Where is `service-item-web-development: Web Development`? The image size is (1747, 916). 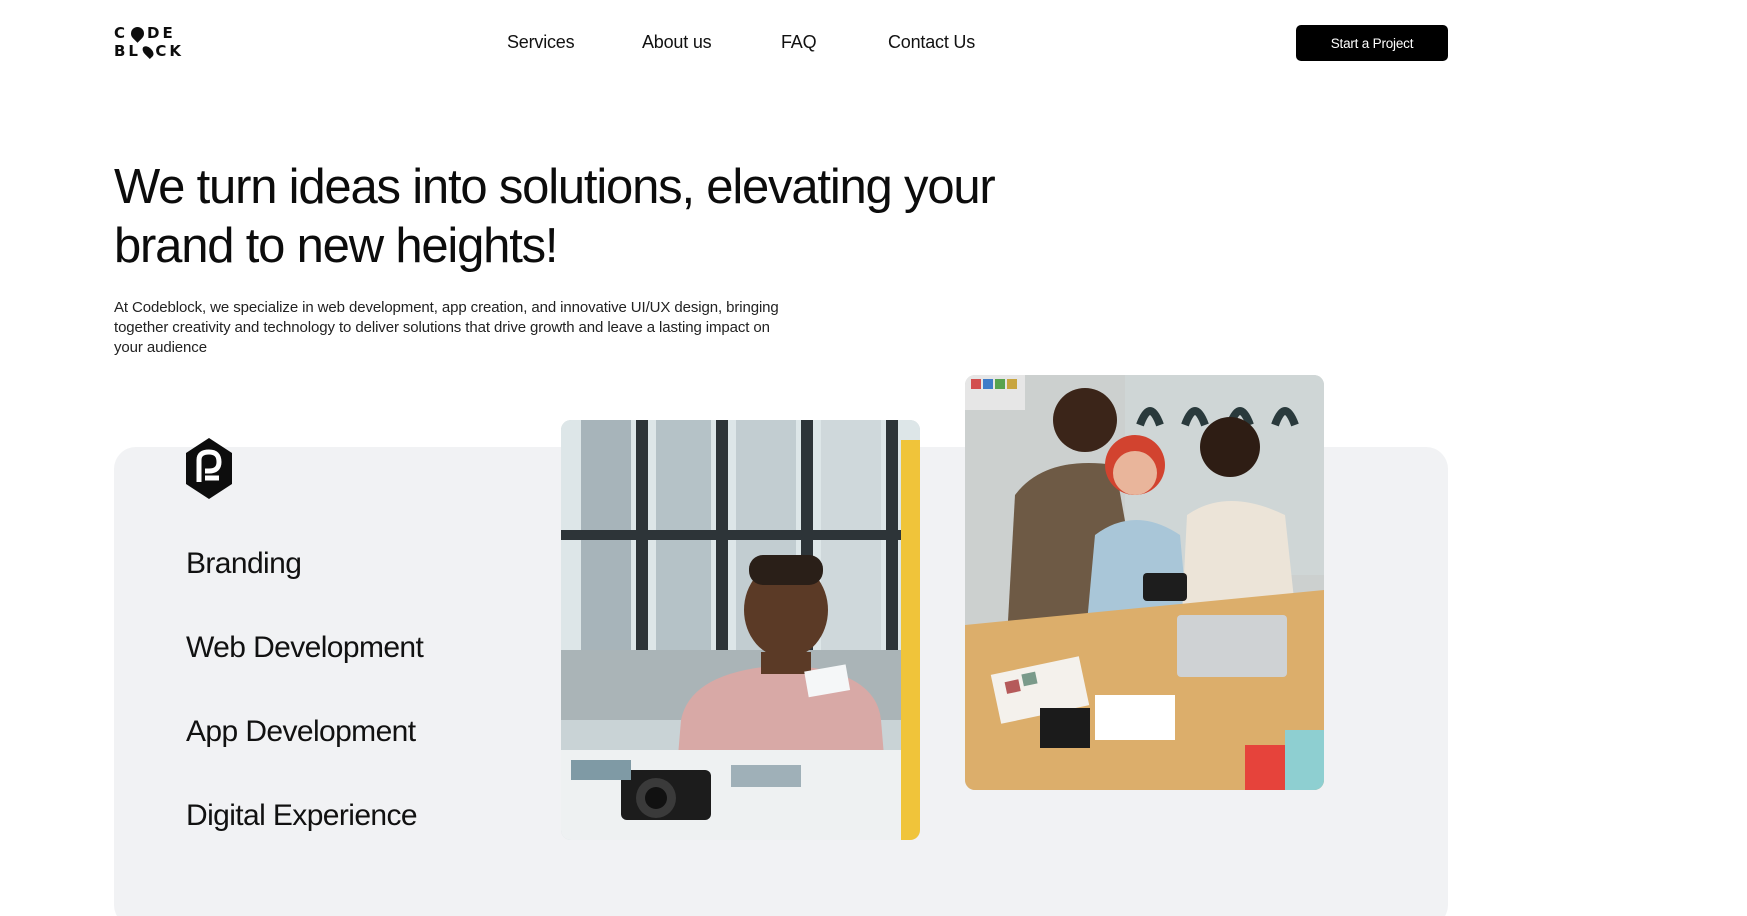 service-item-web-development: Web Development is located at coordinates (305, 671).